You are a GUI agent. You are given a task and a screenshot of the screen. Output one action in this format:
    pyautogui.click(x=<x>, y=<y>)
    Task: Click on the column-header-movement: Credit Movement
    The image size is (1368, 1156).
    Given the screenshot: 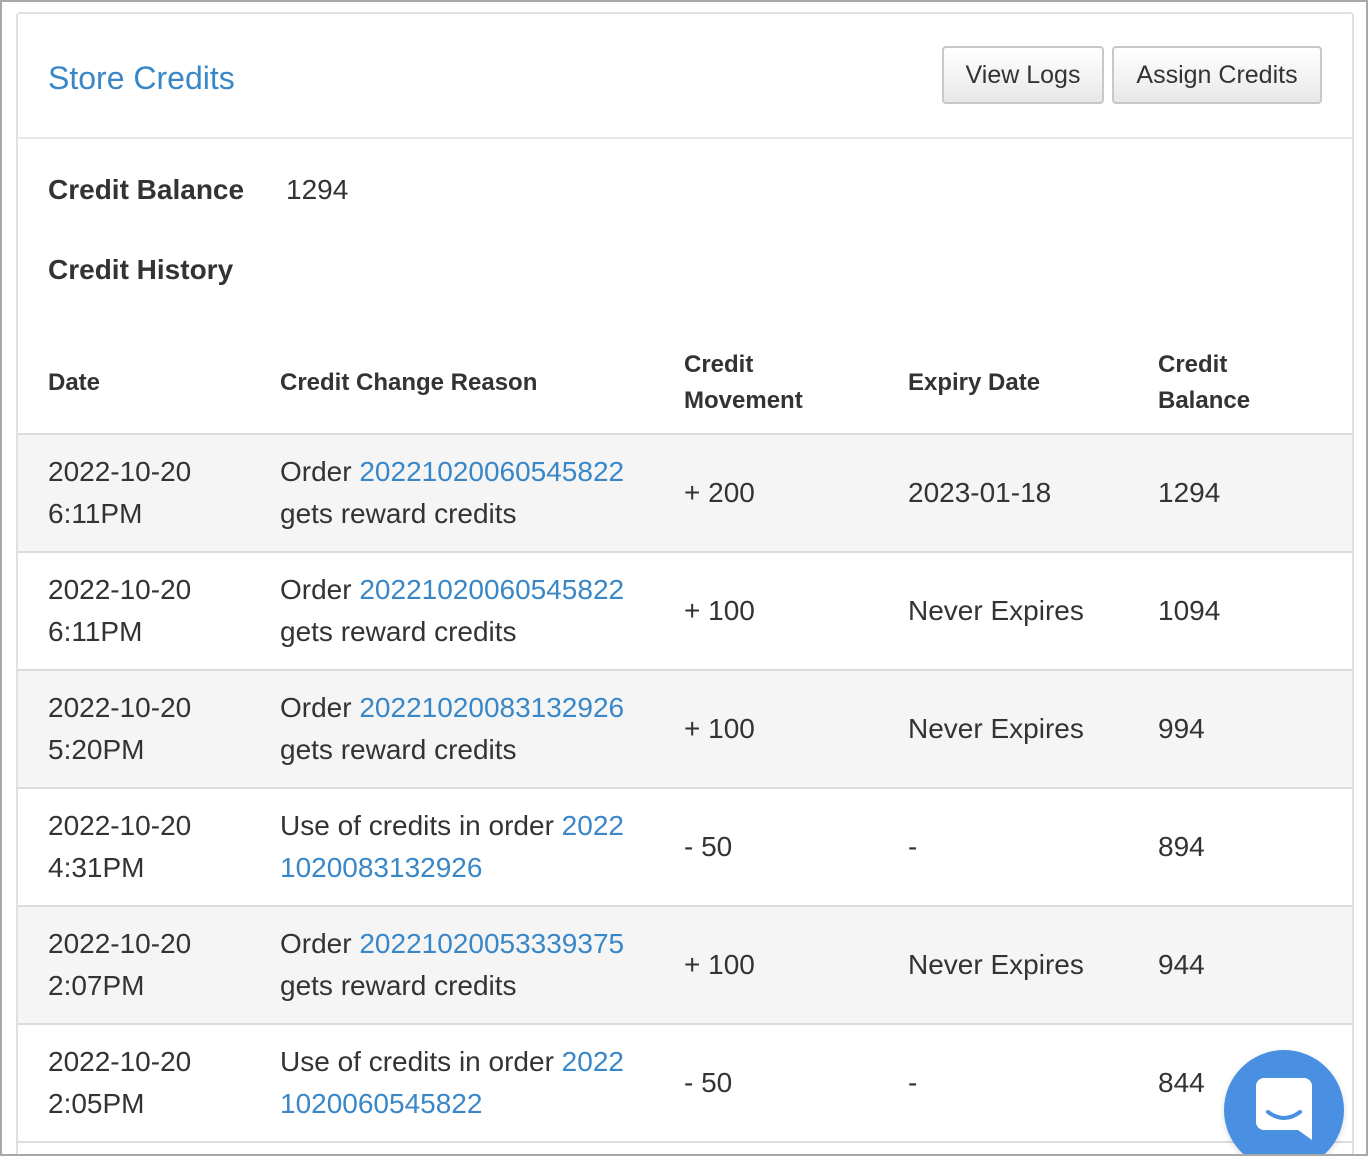 What is the action you would take?
    pyautogui.click(x=743, y=382)
    